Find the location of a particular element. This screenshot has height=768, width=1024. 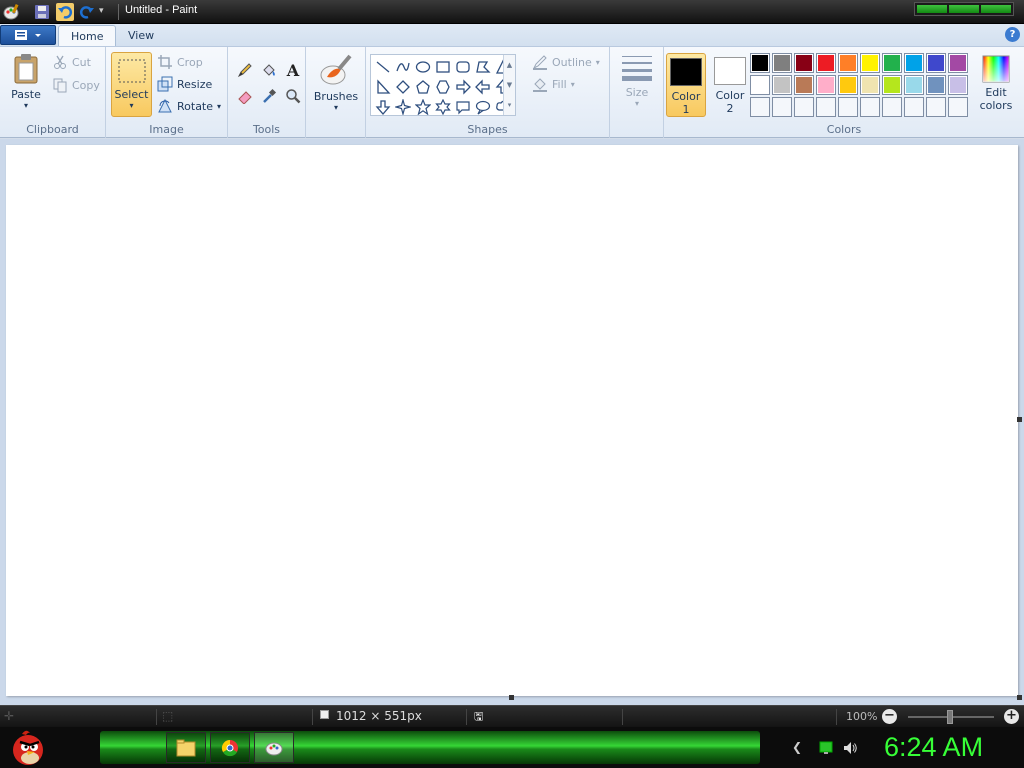

rotate-button: Rotate ▾ is located at coordinates (189, 106).